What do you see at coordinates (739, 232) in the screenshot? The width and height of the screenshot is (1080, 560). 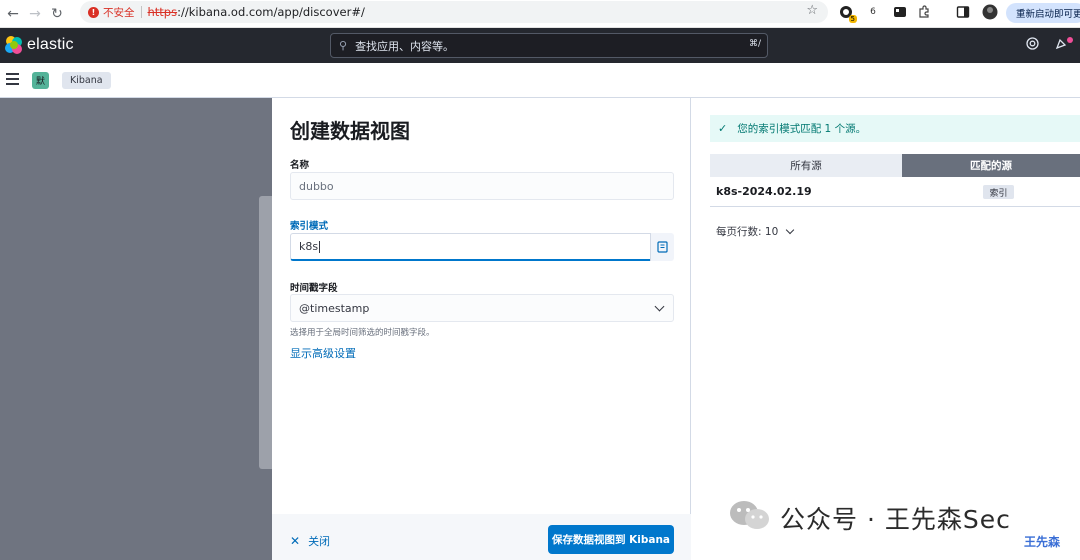 I see `rows-per-page-label: 每页行数:` at bounding box center [739, 232].